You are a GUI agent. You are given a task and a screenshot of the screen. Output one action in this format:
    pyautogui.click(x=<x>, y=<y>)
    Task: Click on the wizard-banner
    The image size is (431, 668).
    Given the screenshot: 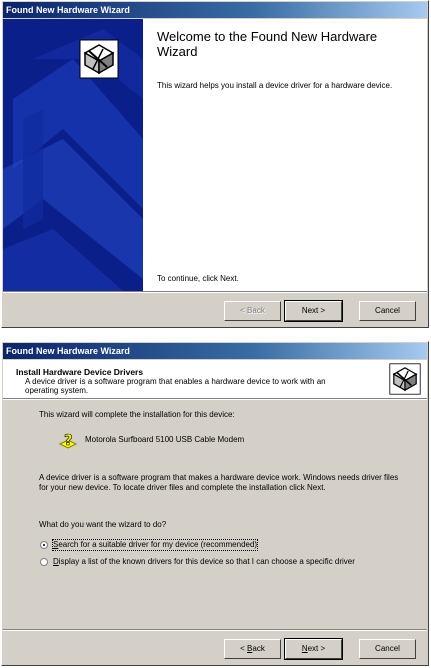 What is the action you would take?
    pyautogui.click(x=73, y=155)
    